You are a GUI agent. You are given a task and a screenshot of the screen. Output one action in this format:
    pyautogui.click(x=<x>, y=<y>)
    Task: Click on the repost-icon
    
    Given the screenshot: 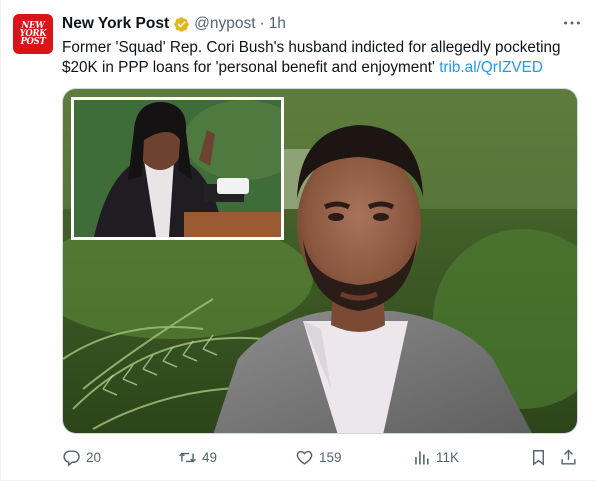 What is the action you would take?
    pyautogui.click(x=187, y=457)
    